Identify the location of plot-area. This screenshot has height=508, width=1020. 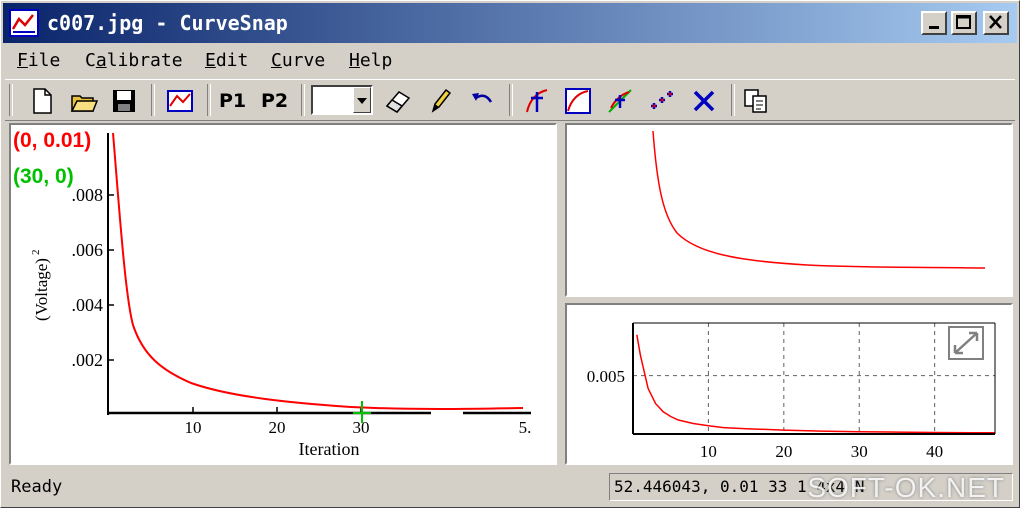
(814, 378).